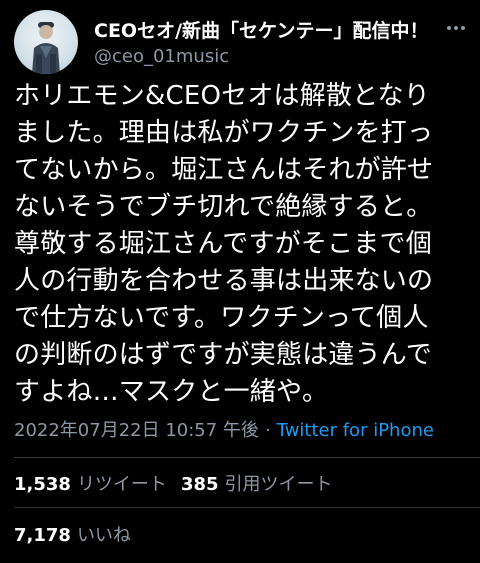 This screenshot has height=563, width=480. I want to click on tweet-text-line: で仕方ないです。ワクチンって個人, so click(221, 318).